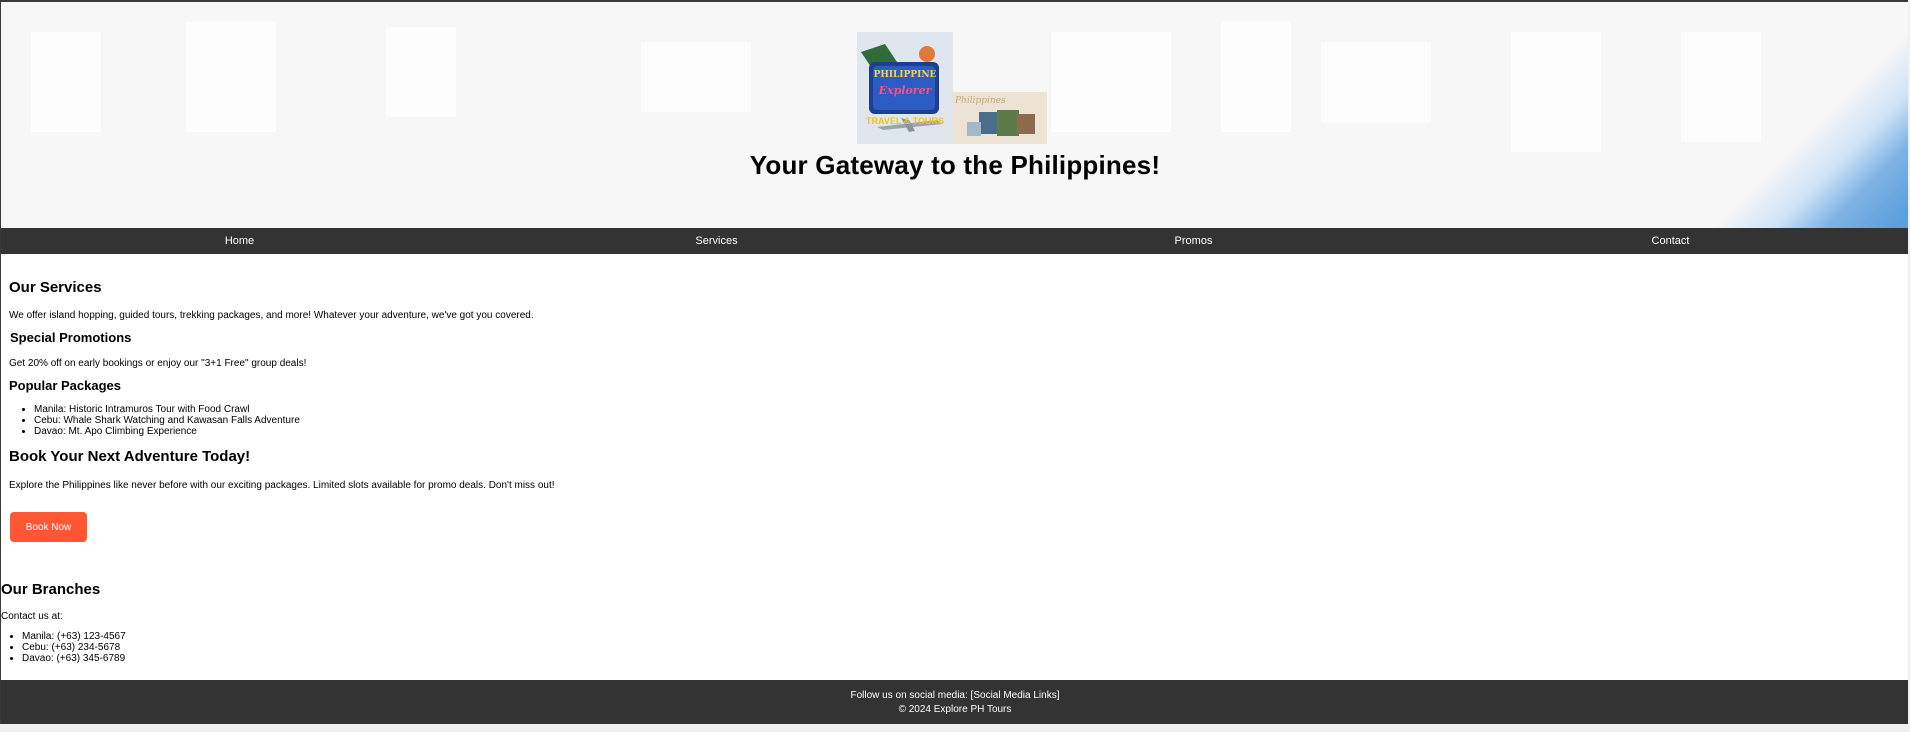 The image size is (1910, 732). I want to click on main-nav: Home Services Promos Contact, so click(954, 241).